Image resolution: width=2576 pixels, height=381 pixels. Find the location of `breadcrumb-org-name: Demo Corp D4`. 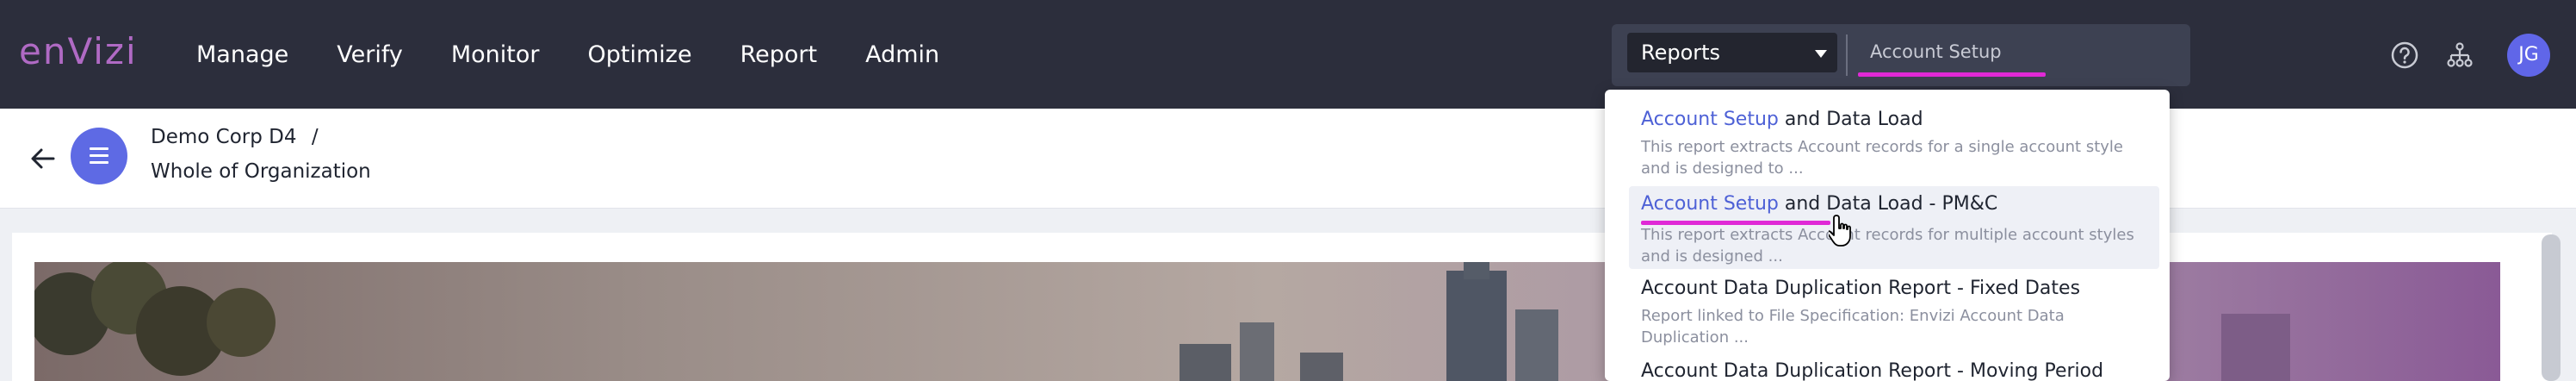

breadcrumb-org-name: Demo Corp D4 is located at coordinates (224, 137).